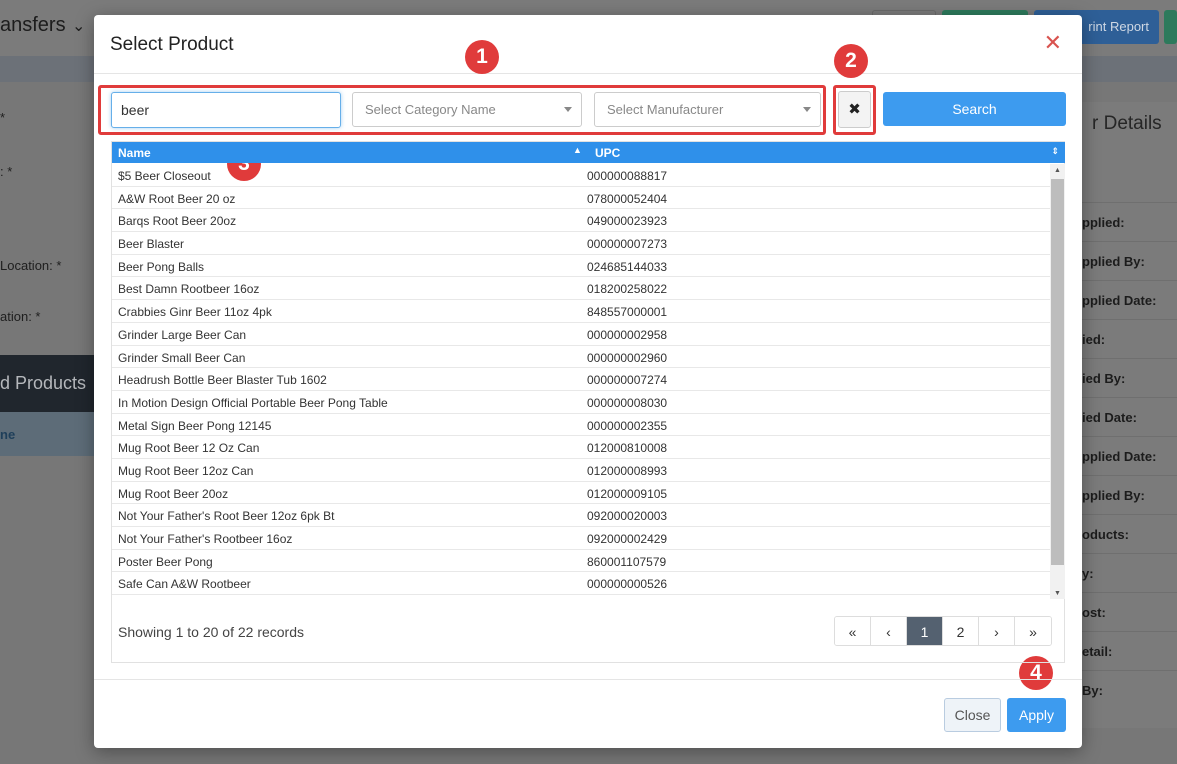  What do you see at coordinates (997, 631) in the screenshot?
I see `next-page-button: ›` at bounding box center [997, 631].